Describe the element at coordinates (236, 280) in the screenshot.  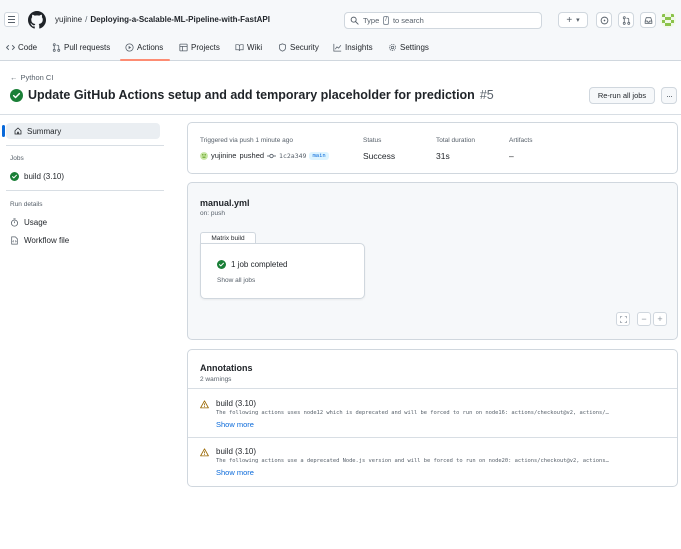
I see `show-all-jobs-link: Show all jobs` at that location.